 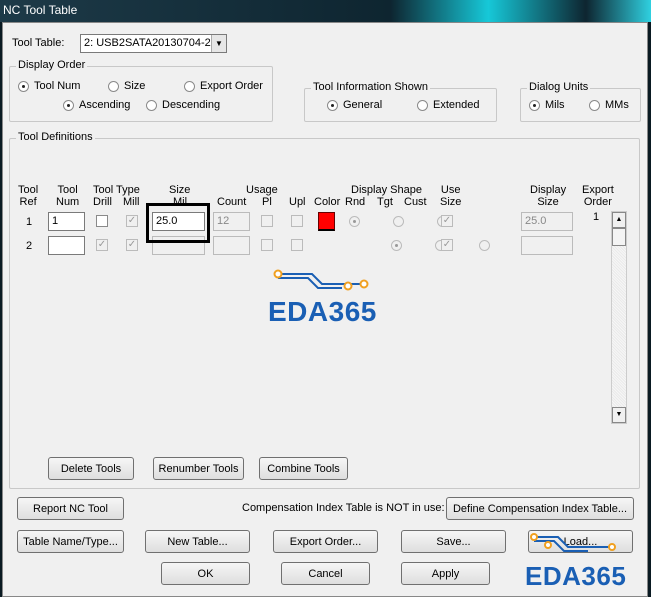 What do you see at coordinates (619, 317) in the screenshot?
I see `scrollbar: ▲ ▼` at bounding box center [619, 317].